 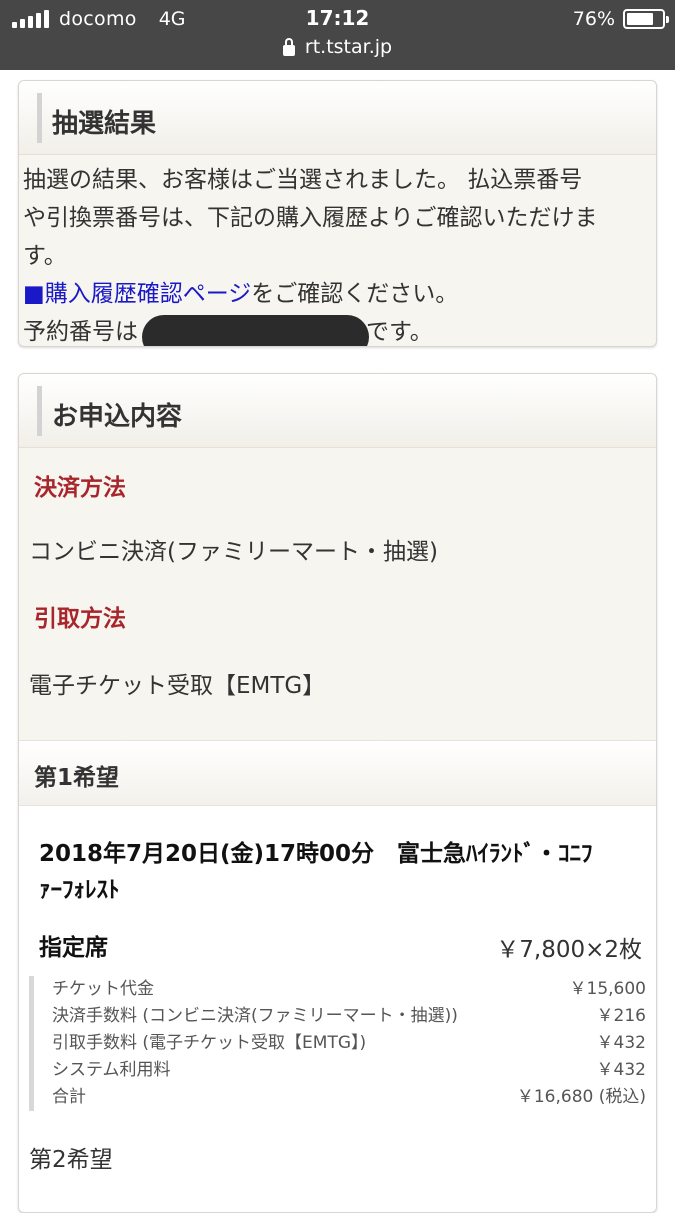 What do you see at coordinates (71, 1160) in the screenshot?
I see `second-choice-label: 第2希望` at bounding box center [71, 1160].